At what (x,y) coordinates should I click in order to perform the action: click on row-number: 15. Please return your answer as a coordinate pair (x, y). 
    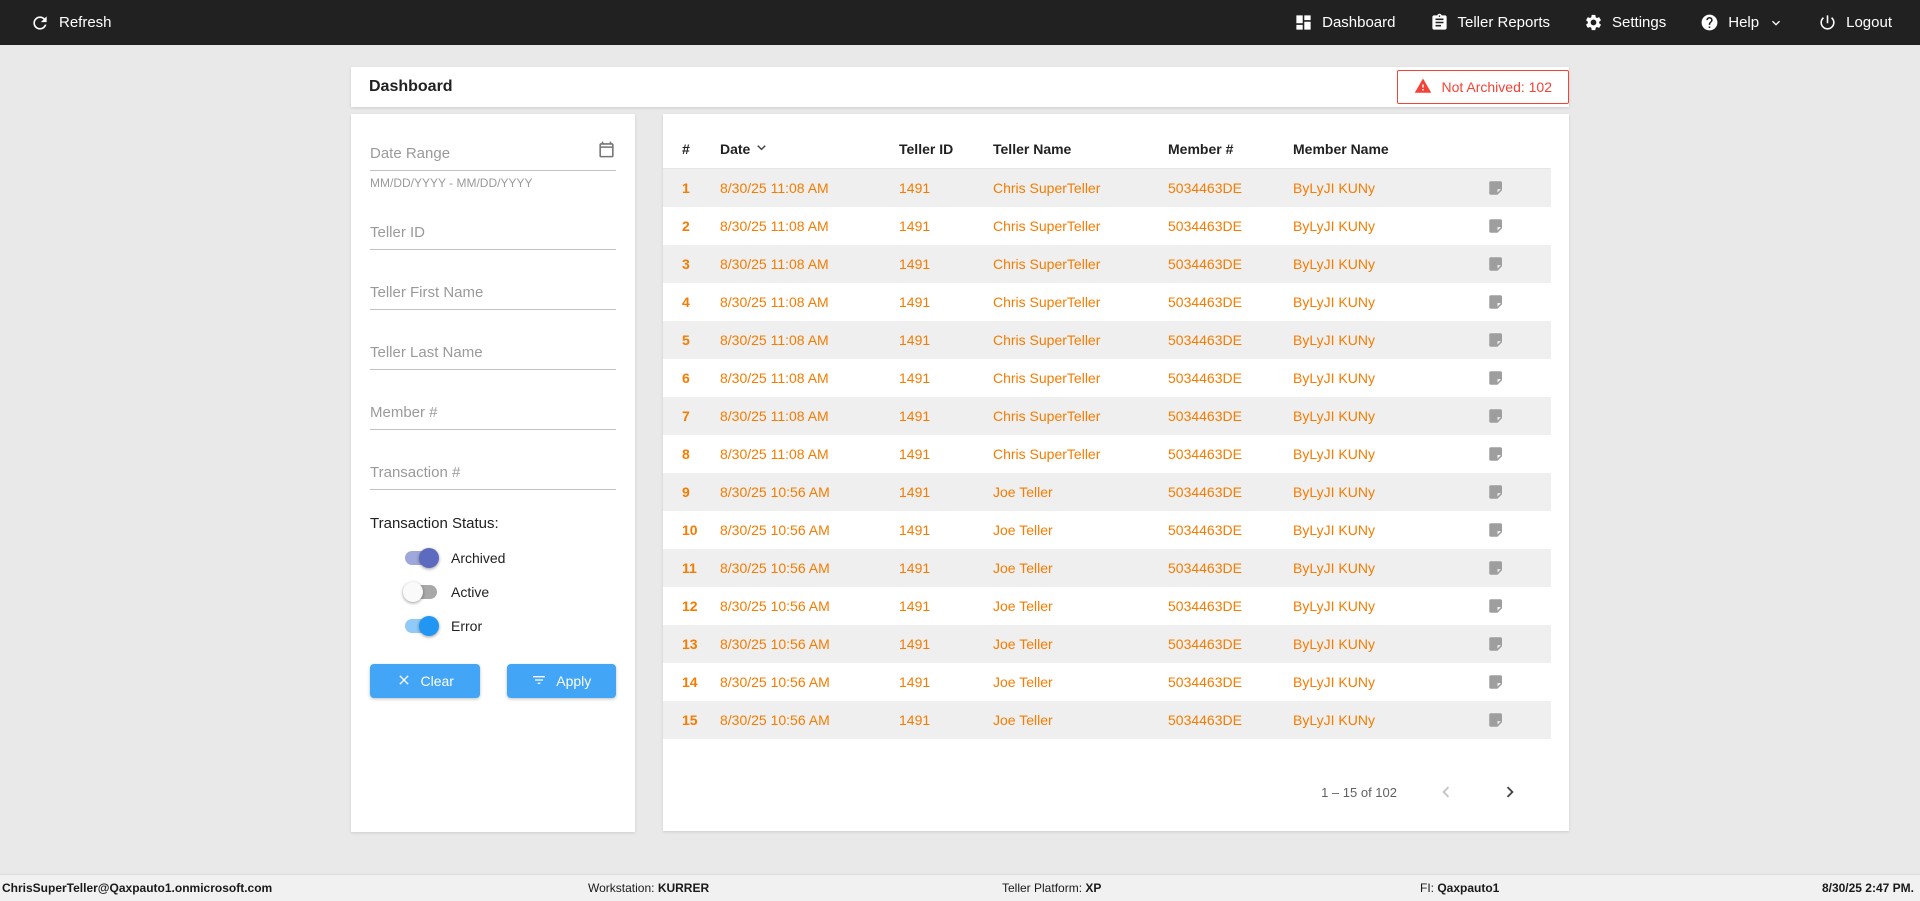
    Looking at the image, I should click on (690, 719).